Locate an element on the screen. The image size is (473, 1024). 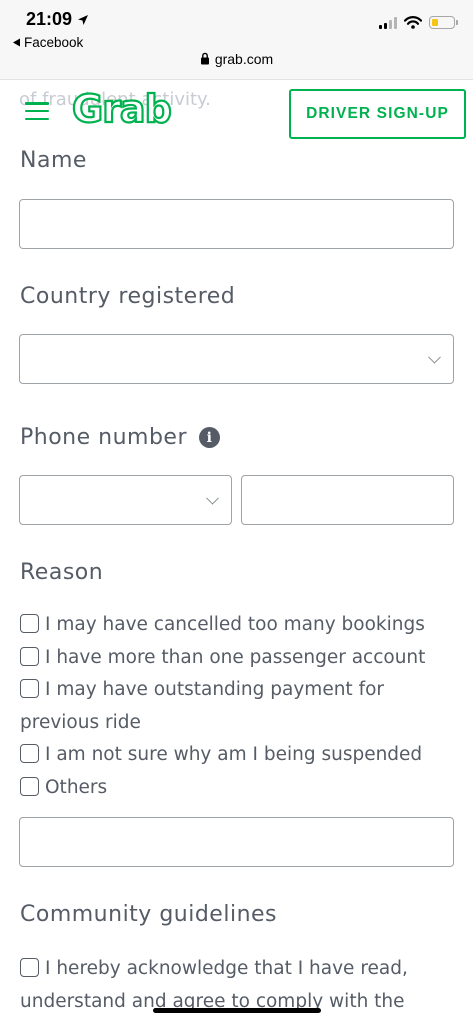
country-label-text: Country registered is located at coordinates (128, 296).